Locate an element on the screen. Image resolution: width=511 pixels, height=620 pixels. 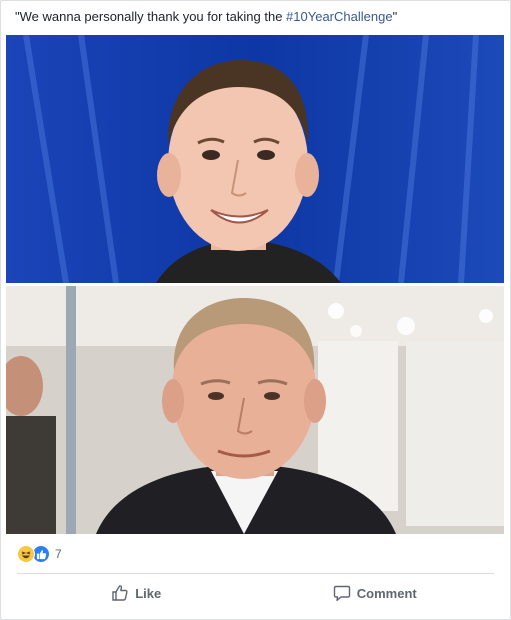
hashtag-link: #10YearChallenge is located at coordinates (339, 16).